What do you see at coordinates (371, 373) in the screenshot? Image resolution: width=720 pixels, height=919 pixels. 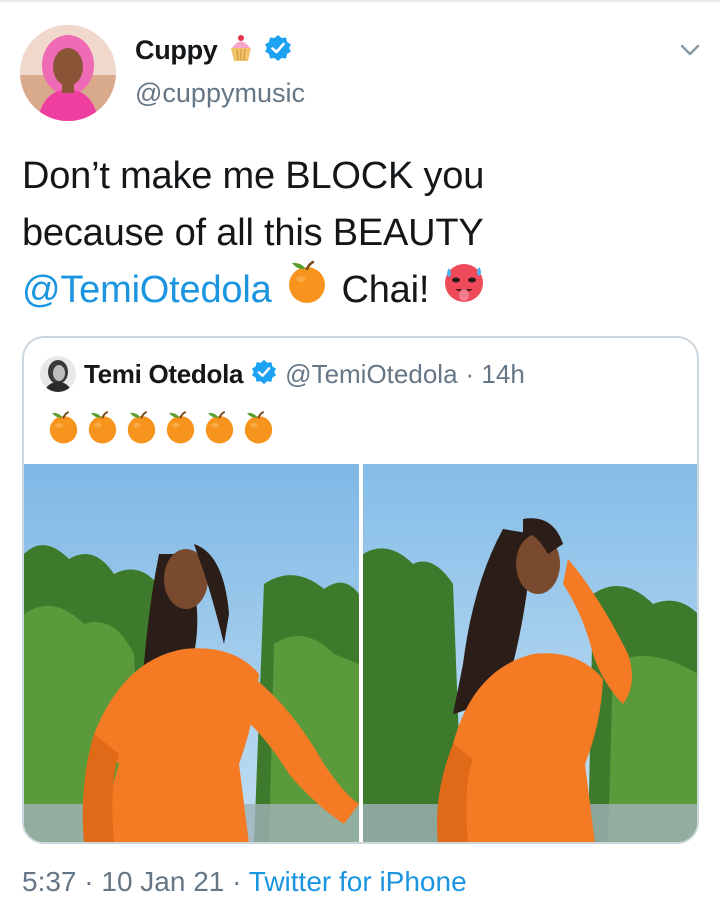 I see `quoted-author-handle: @TemiOtedola` at bounding box center [371, 373].